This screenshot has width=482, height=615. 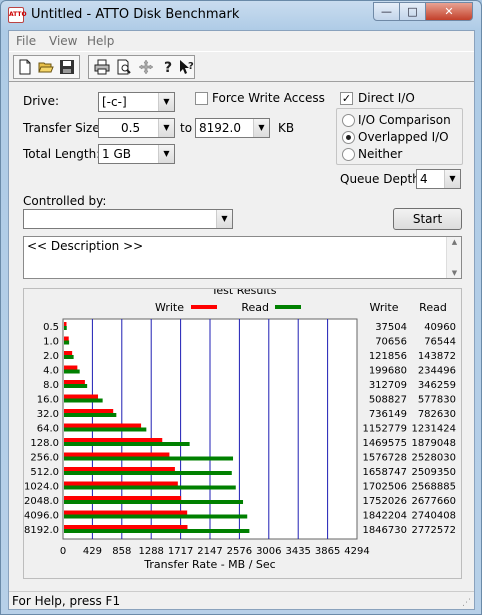 What do you see at coordinates (454, 273) in the screenshot?
I see `scroll-down-icon: ▼` at bounding box center [454, 273].